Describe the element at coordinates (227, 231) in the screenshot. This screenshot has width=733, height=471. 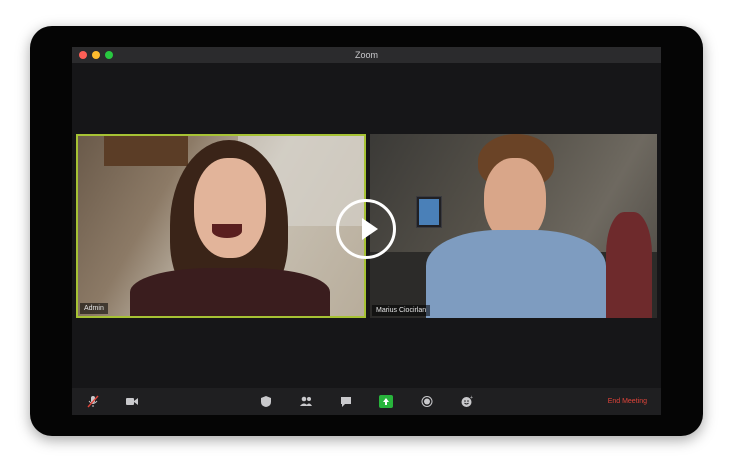
I see `participant-mouth` at that location.